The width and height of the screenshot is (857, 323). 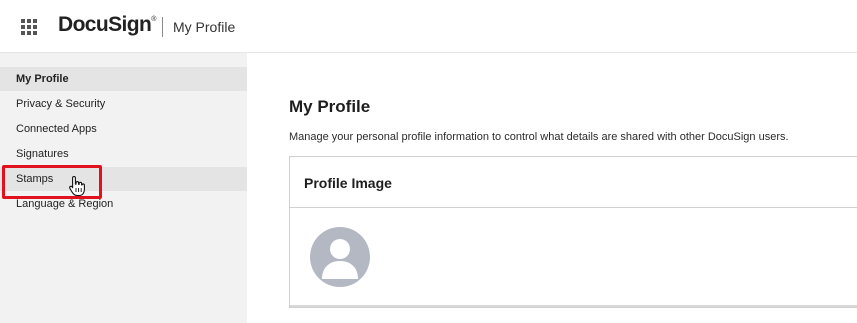 What do you see at coordinates (123, 154) in the screenshot?
I see `sidebar-item-signatures: Signatures` at bounding box center [123, 154].